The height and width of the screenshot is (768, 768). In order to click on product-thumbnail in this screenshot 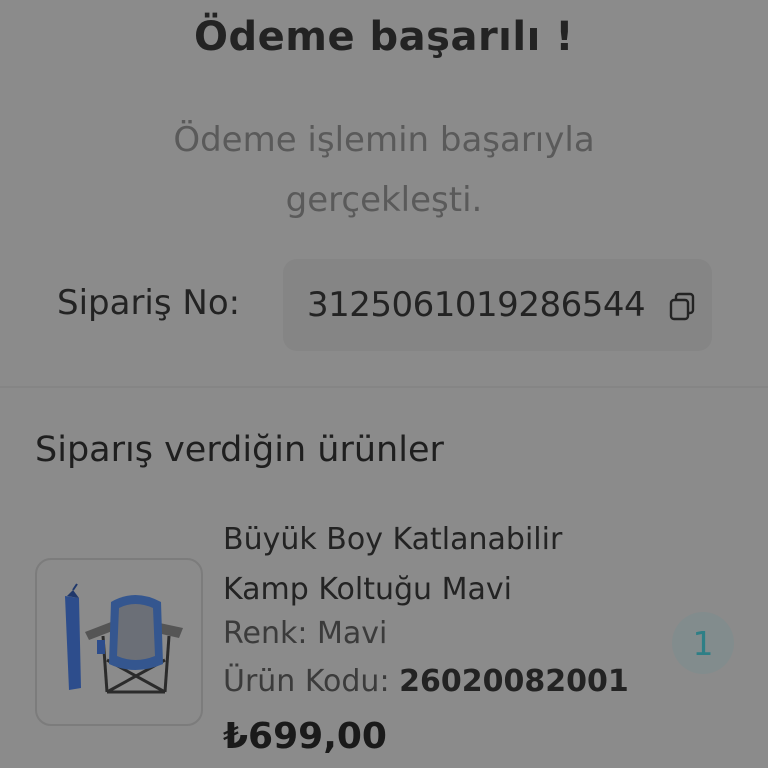, I will do `click(119, 642)`.